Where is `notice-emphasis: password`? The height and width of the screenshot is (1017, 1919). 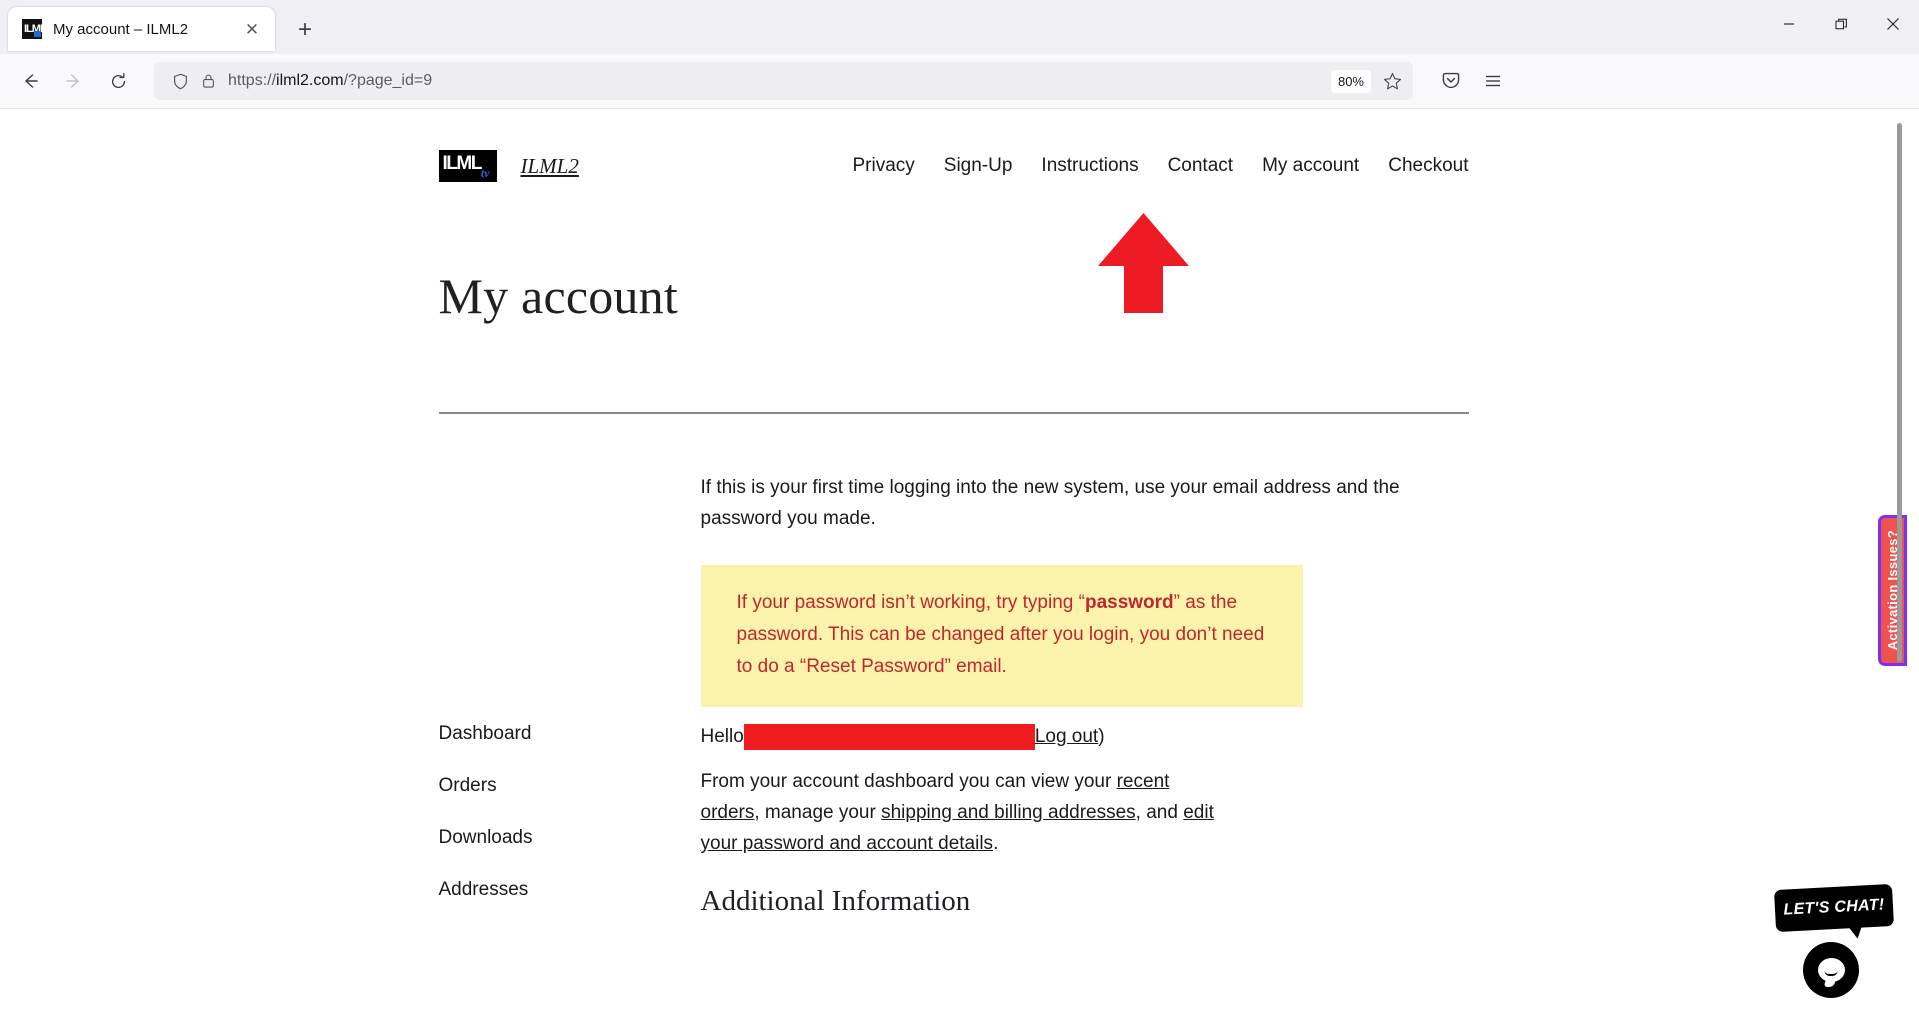 notice-emphasis: password is located at coordinates (1129, 602).